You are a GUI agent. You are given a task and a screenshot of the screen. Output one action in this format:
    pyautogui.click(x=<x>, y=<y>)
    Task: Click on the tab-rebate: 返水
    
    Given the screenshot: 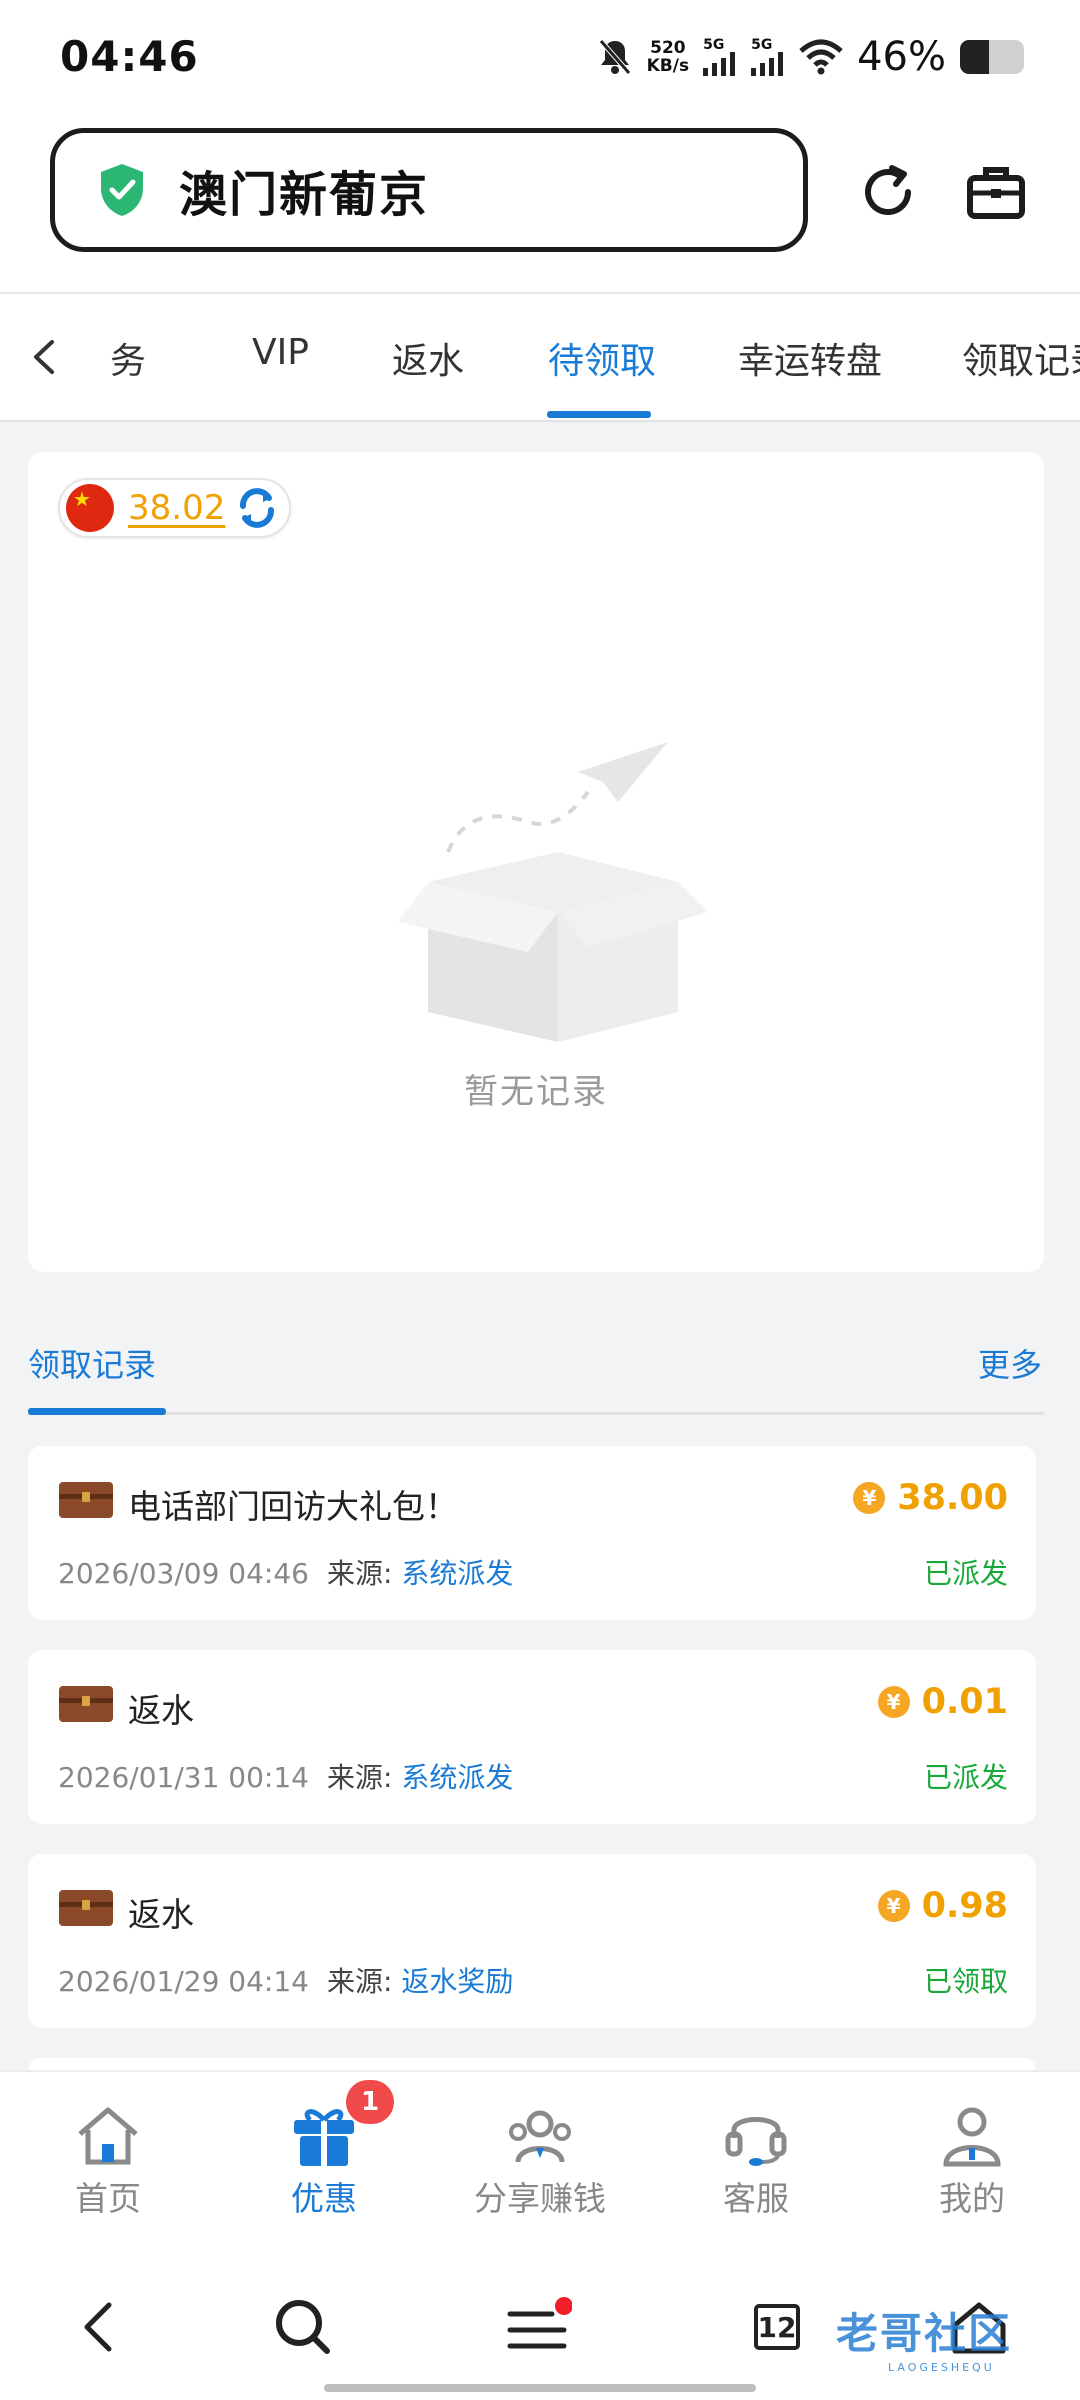 What is the action you would take?
    pyautogui.click(x=428, y=358)
    